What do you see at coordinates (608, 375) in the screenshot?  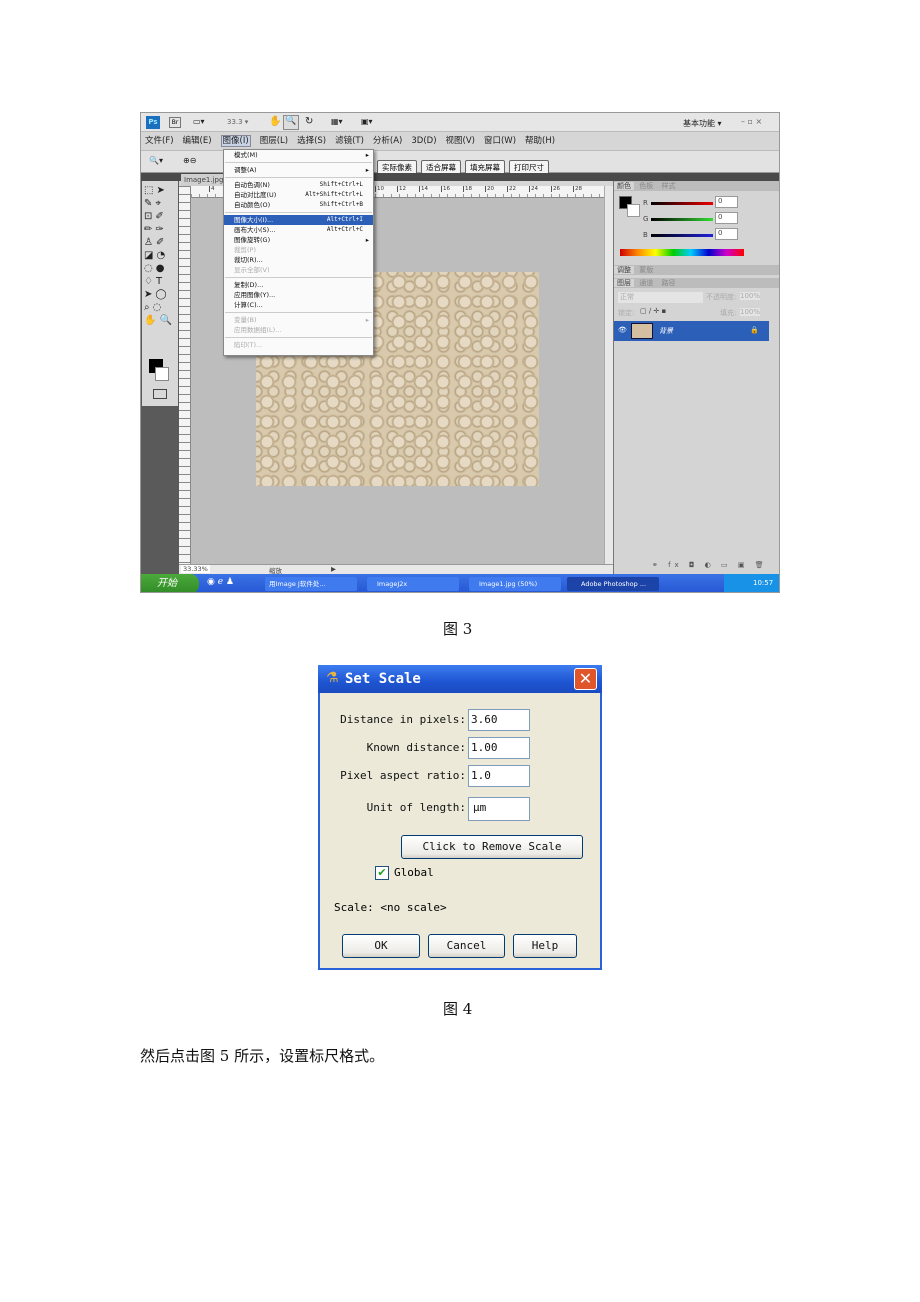 I see `vertical-scrollbar` at bounding box center [608, 375].